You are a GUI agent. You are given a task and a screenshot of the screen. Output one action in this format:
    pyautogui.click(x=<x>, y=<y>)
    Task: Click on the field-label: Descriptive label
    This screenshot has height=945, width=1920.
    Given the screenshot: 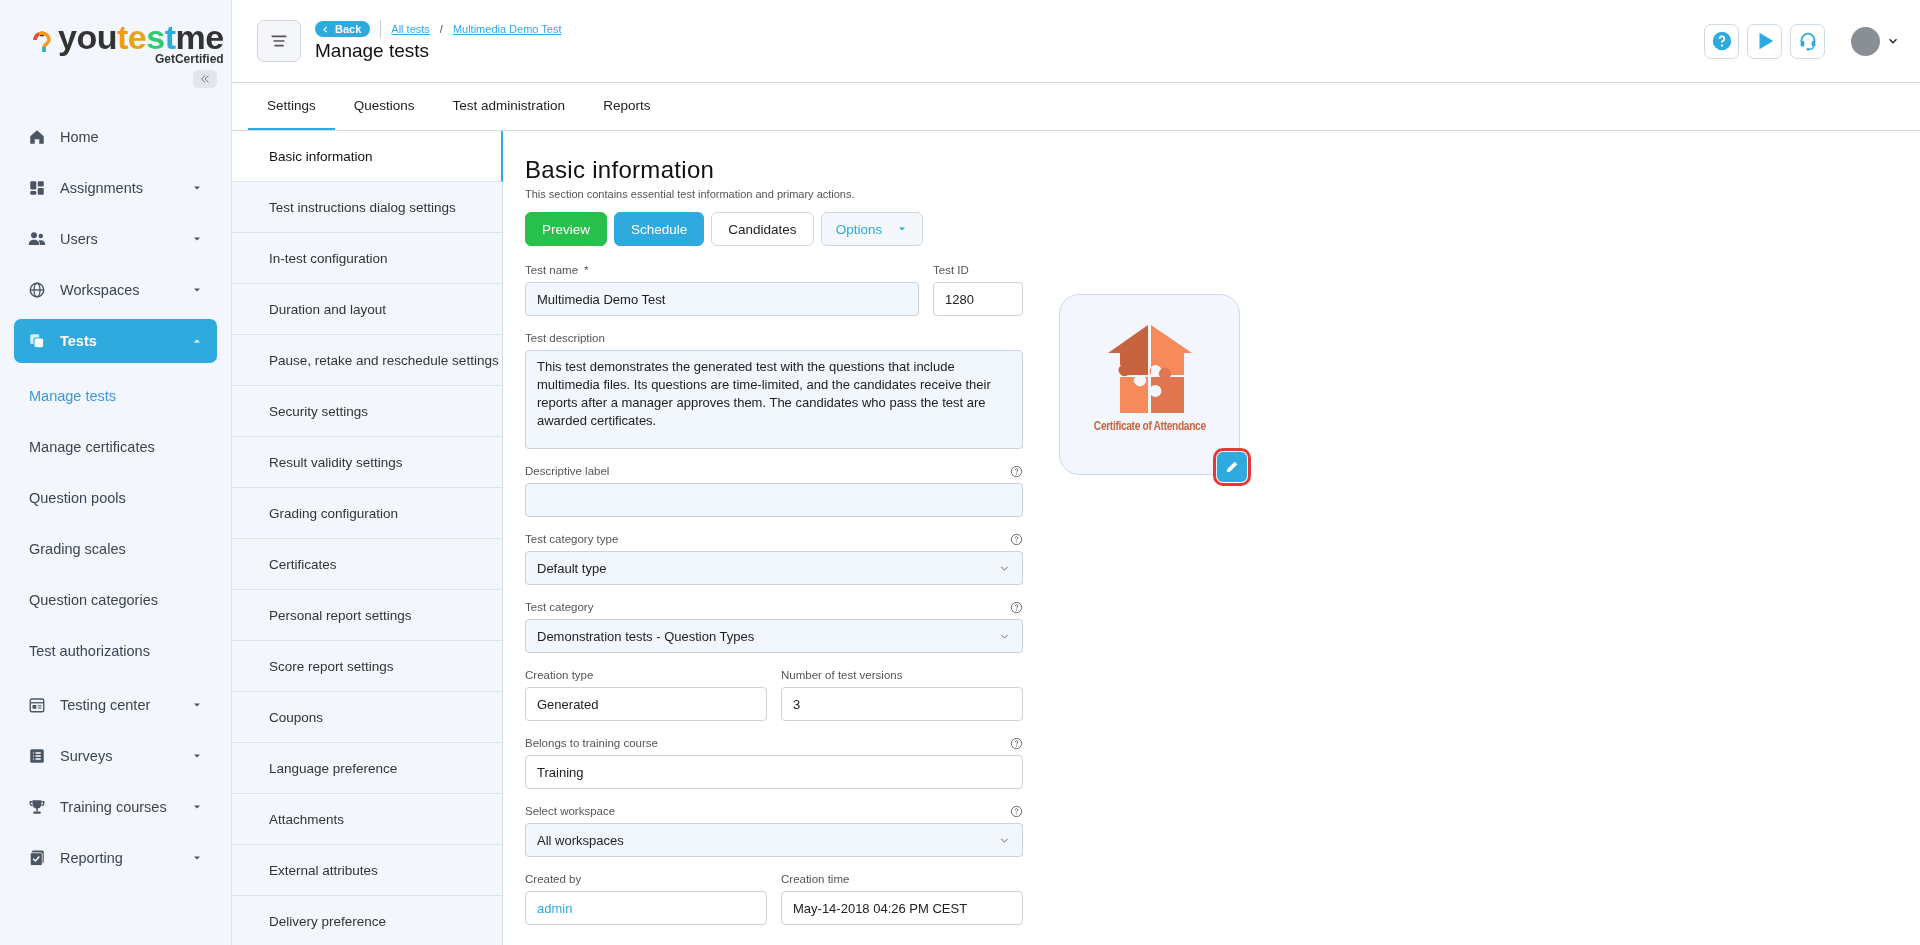 What is the action you would take?
    pyautogui.click(x=567, y=471)
    